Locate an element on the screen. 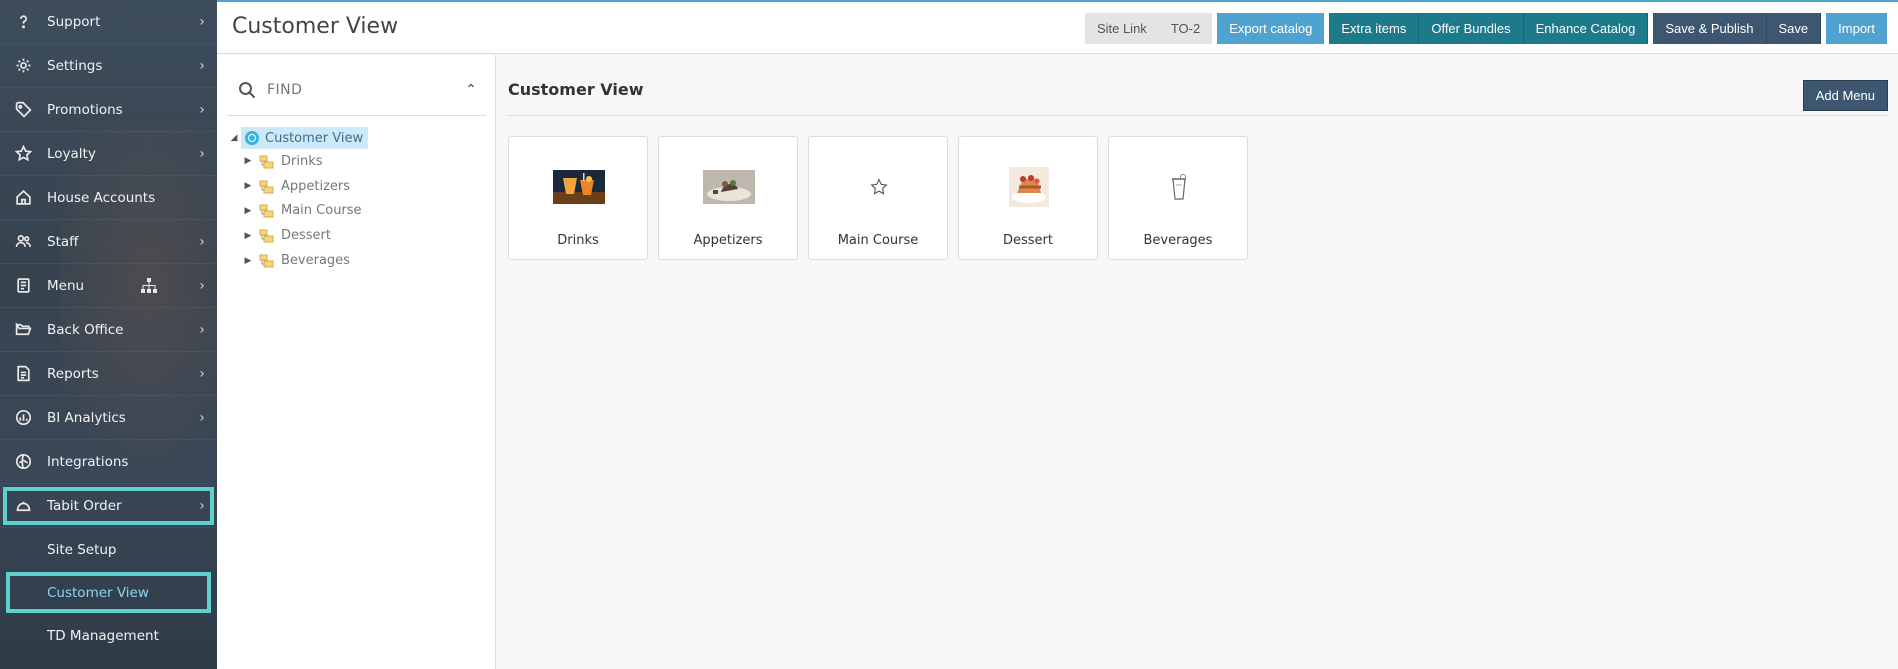 The image size is (1898, 669). sidebar-item-back-office: Back Office › is located at coordinates (108, 330).